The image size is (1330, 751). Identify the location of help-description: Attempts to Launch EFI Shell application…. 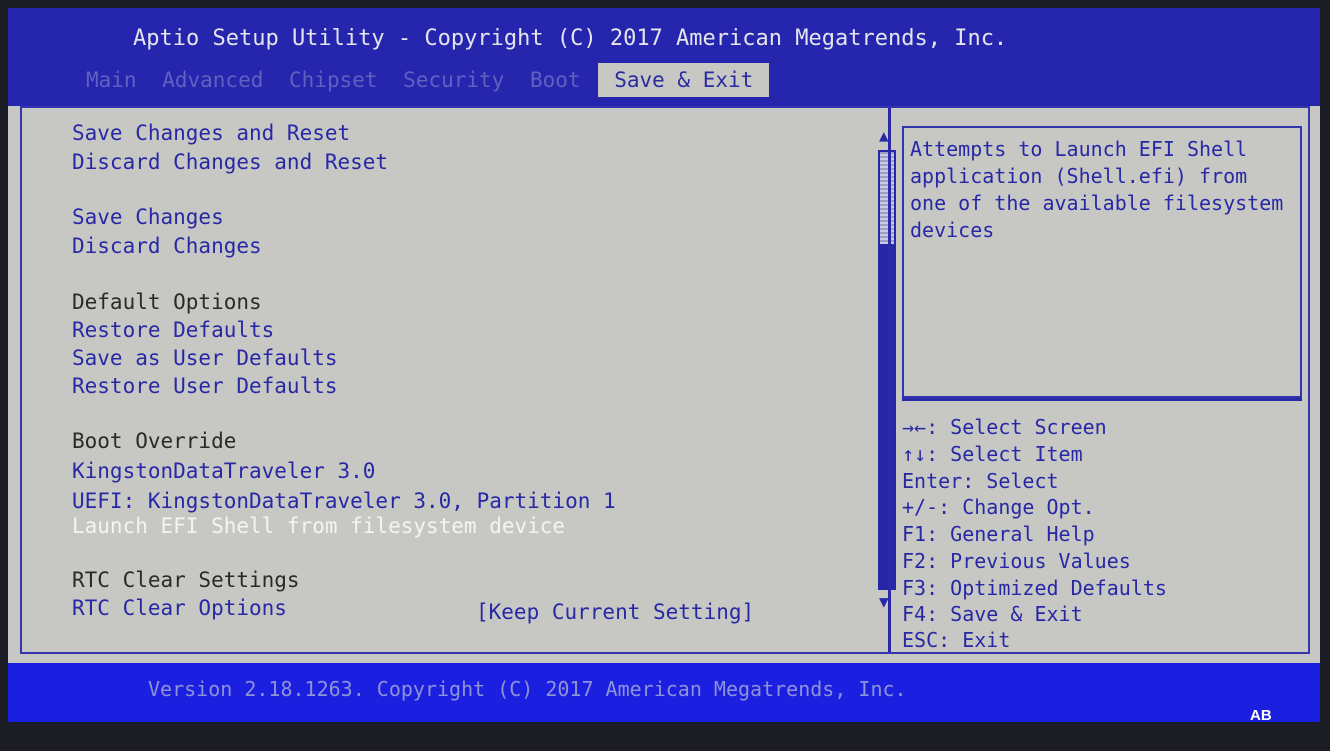
(1097, 189).